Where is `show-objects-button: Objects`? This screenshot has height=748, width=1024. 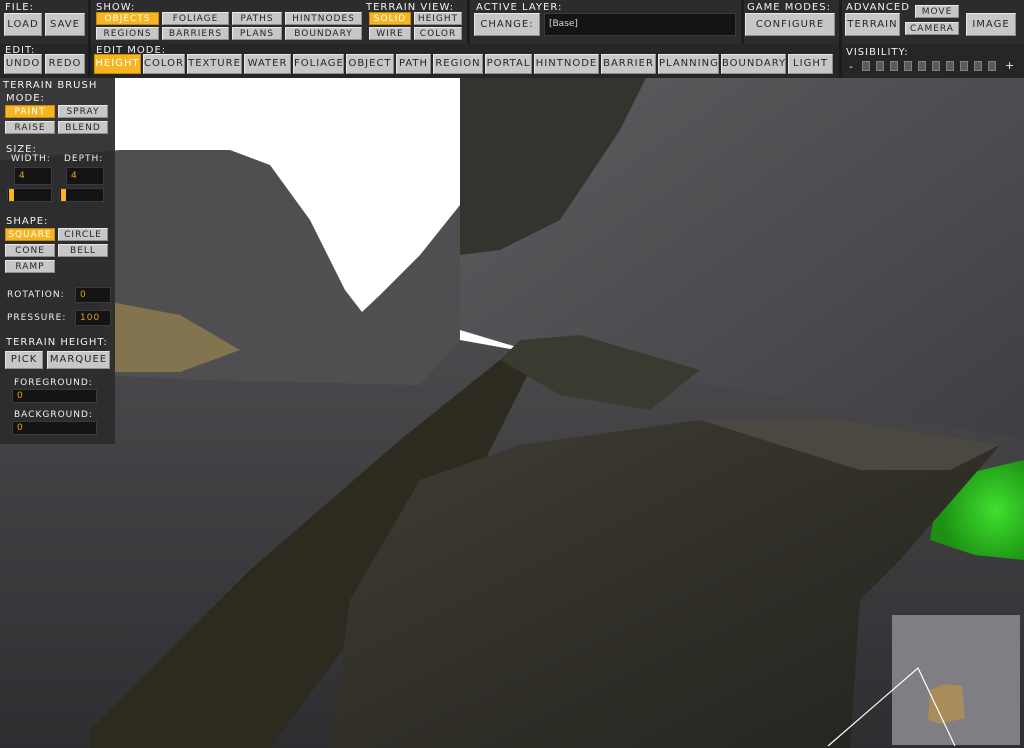
show-objects-button: Objects is located at coordinates (127, 18).